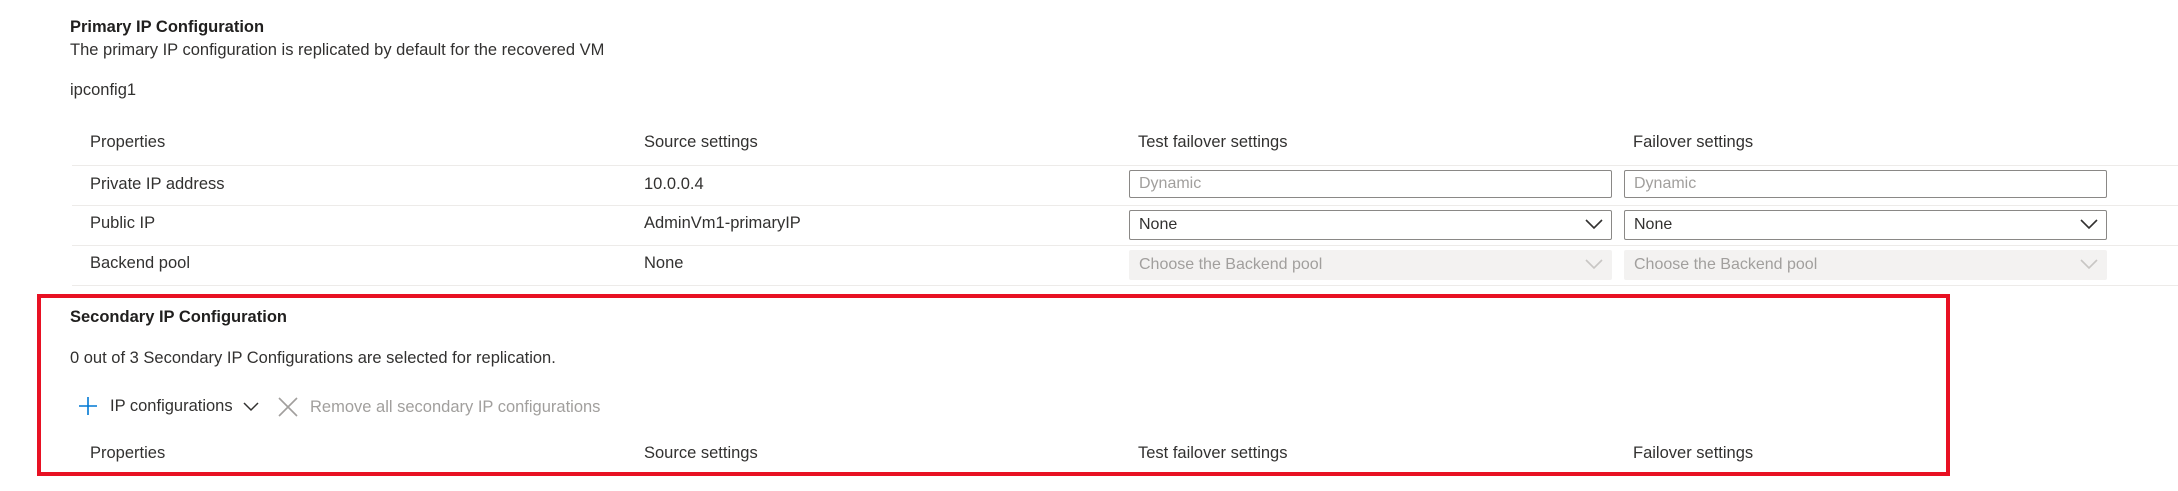 This screenshot has width=2178, height=491. I want to click on remove-secondary-label: Remove all secondary IP configurations, so click(455, 406).